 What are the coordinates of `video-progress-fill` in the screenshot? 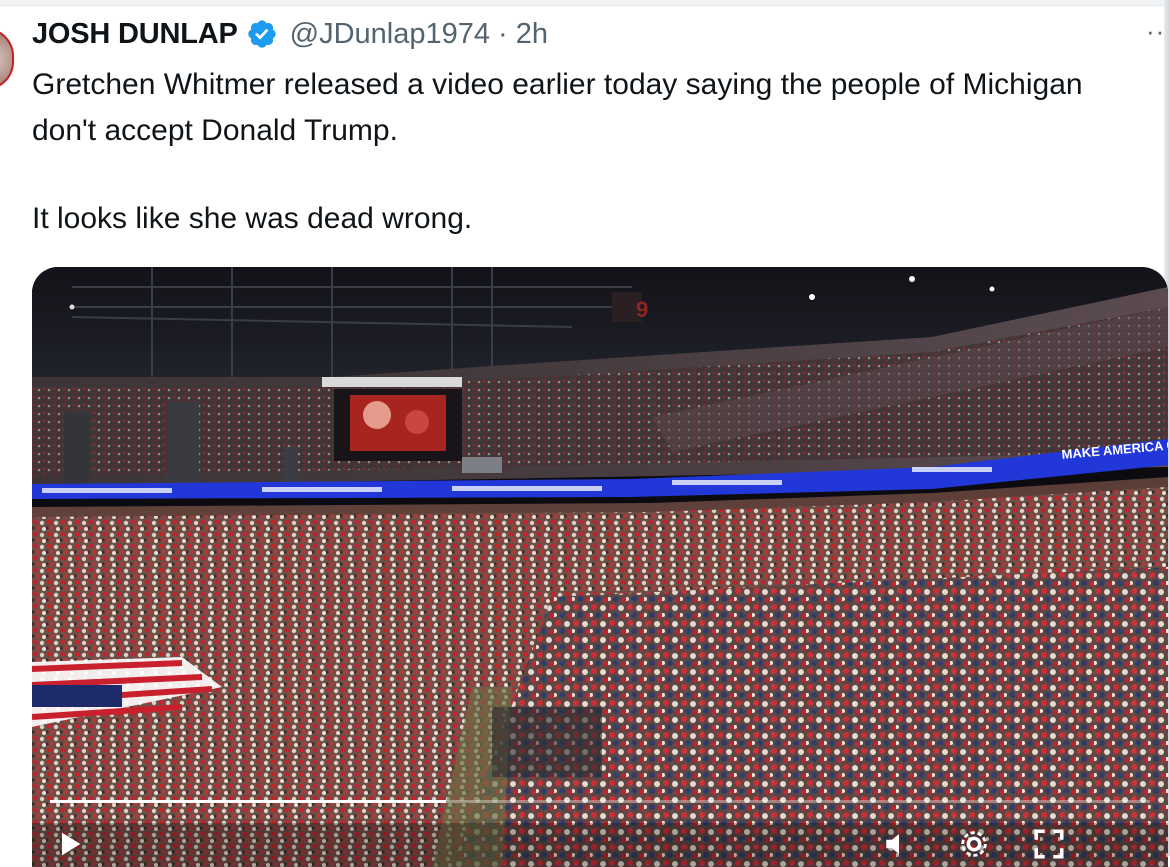 It's located at (248, 801).